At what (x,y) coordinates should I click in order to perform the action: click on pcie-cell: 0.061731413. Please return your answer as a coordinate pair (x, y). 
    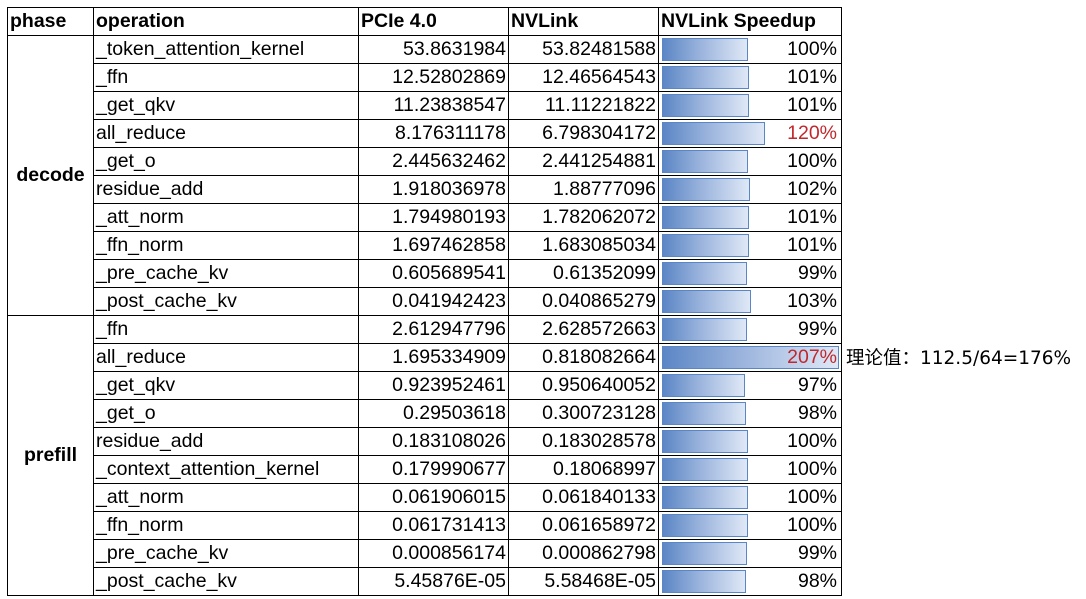
    Looking at the image, I should click on (433, 525).